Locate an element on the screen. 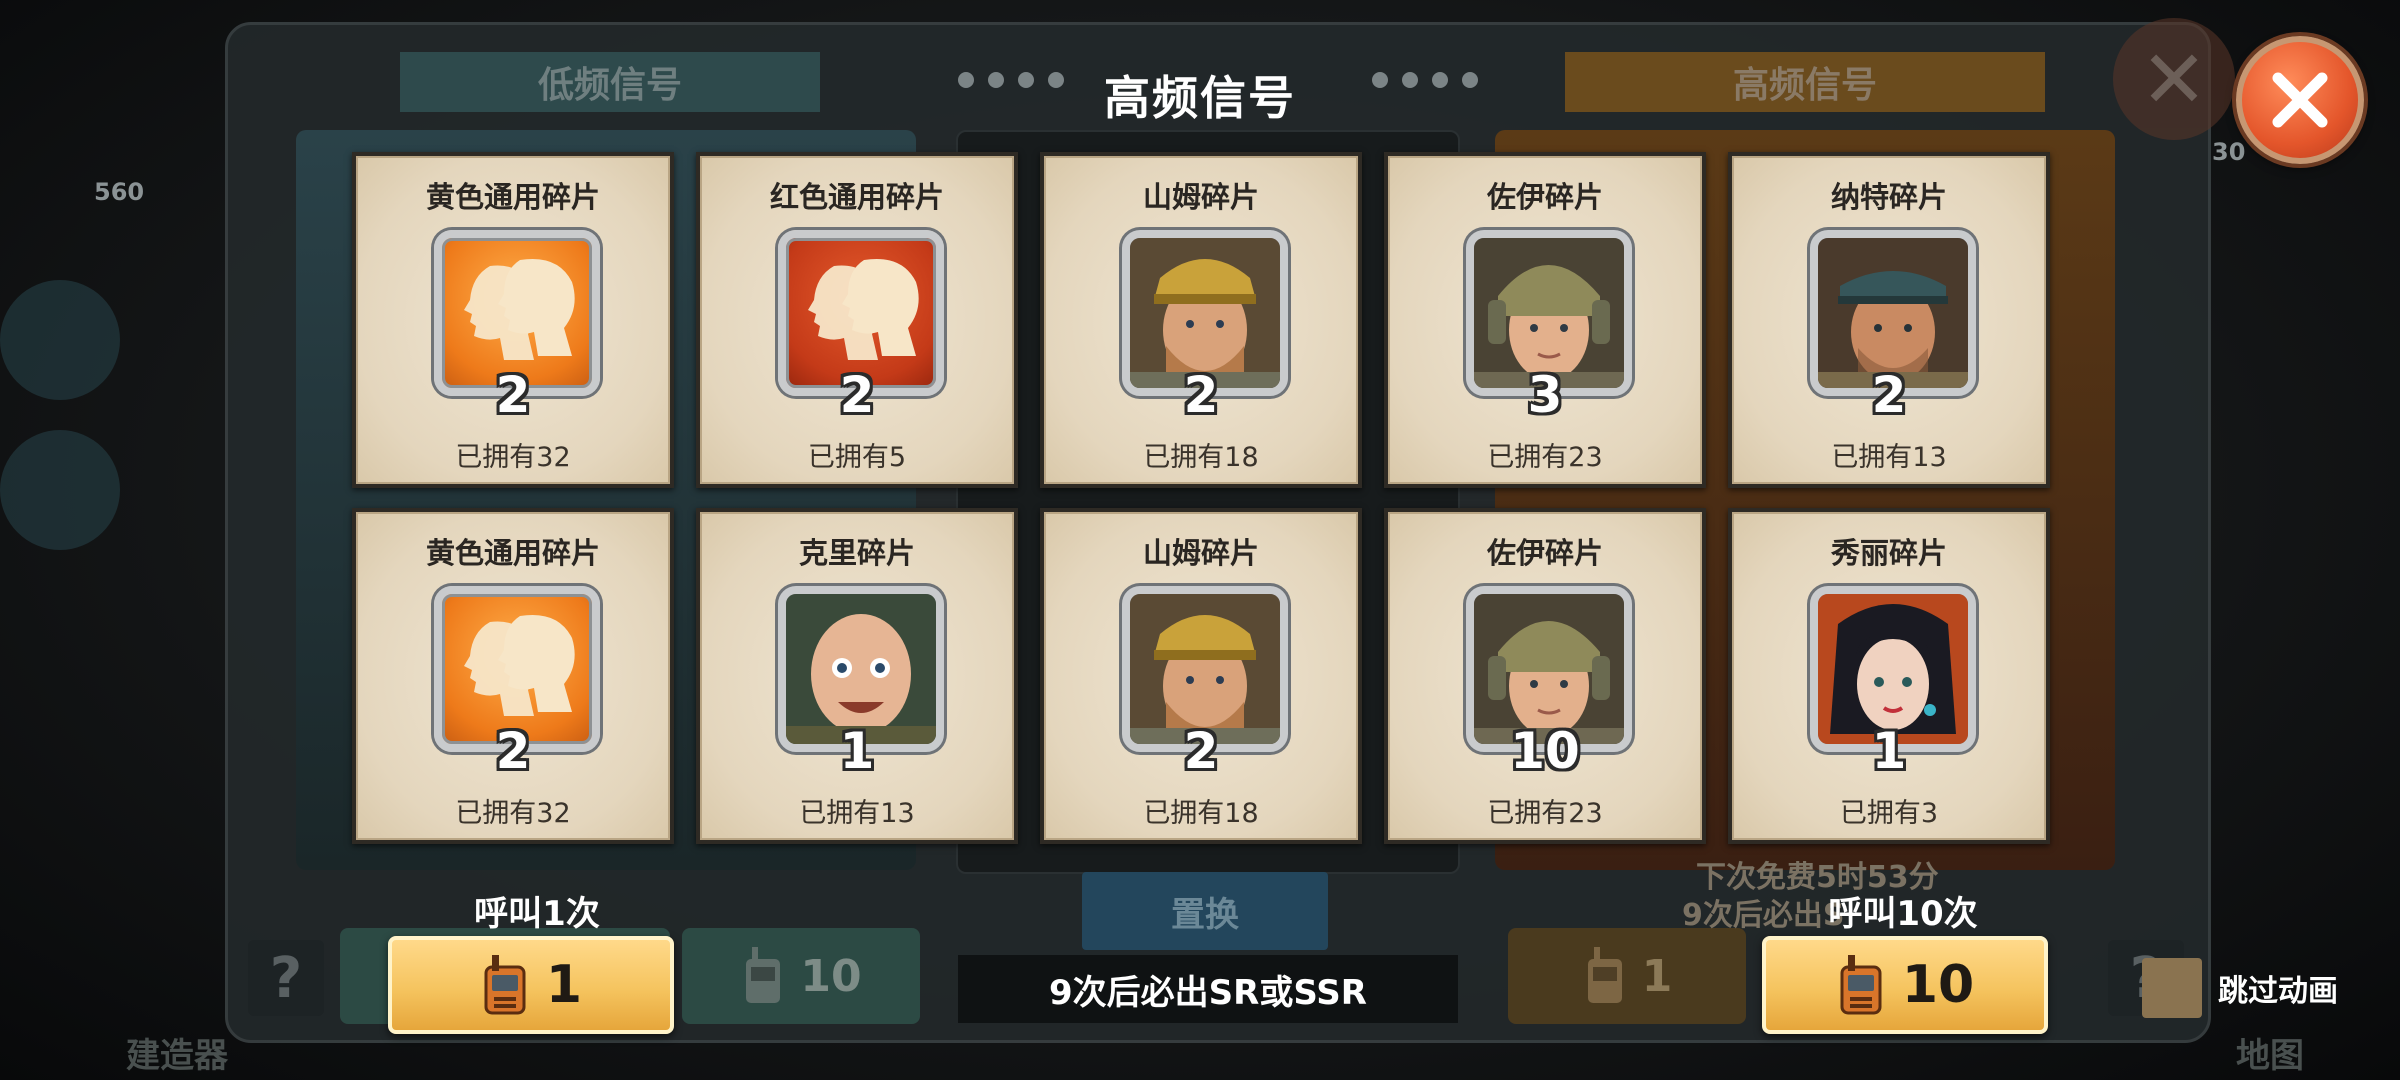 The width and height of the screenshot is (2400, 1080). owned-count: 已拥有5 is located at coordinates (857, 457).